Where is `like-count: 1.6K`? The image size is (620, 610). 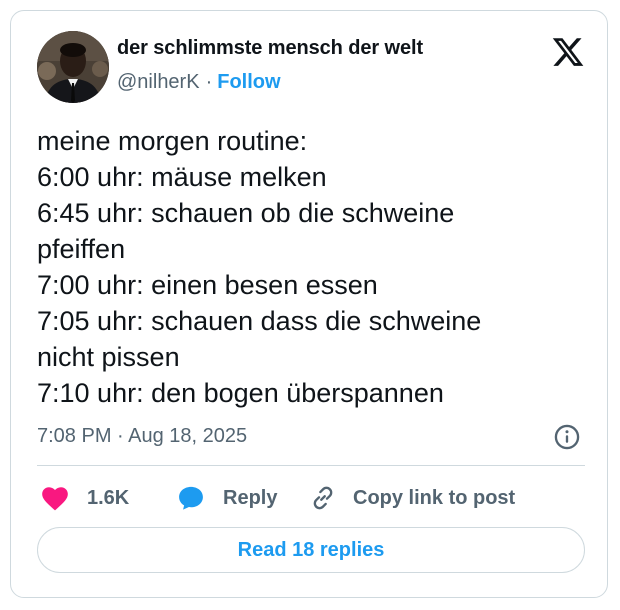
like-count: 1.6K is located at coordinates (108, 497).